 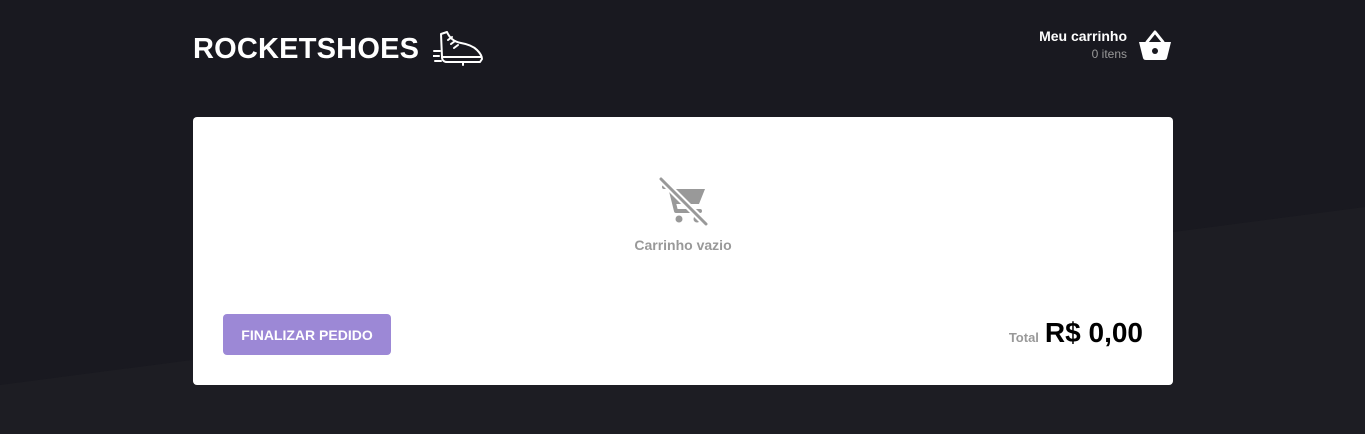 I want to click on cart-summary: Meu carrinho 0 itens, so click(x=1083, y=44).